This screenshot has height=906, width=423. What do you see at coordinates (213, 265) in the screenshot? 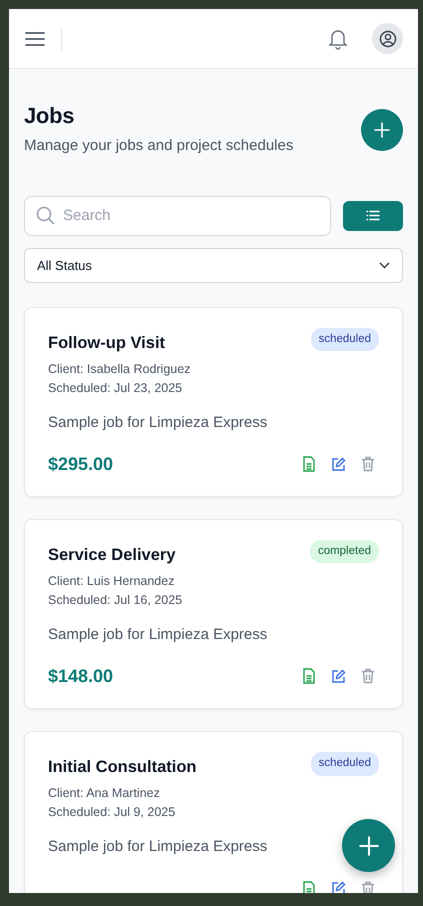
I see `status-select: All Status` at bounding box center [213, 265].